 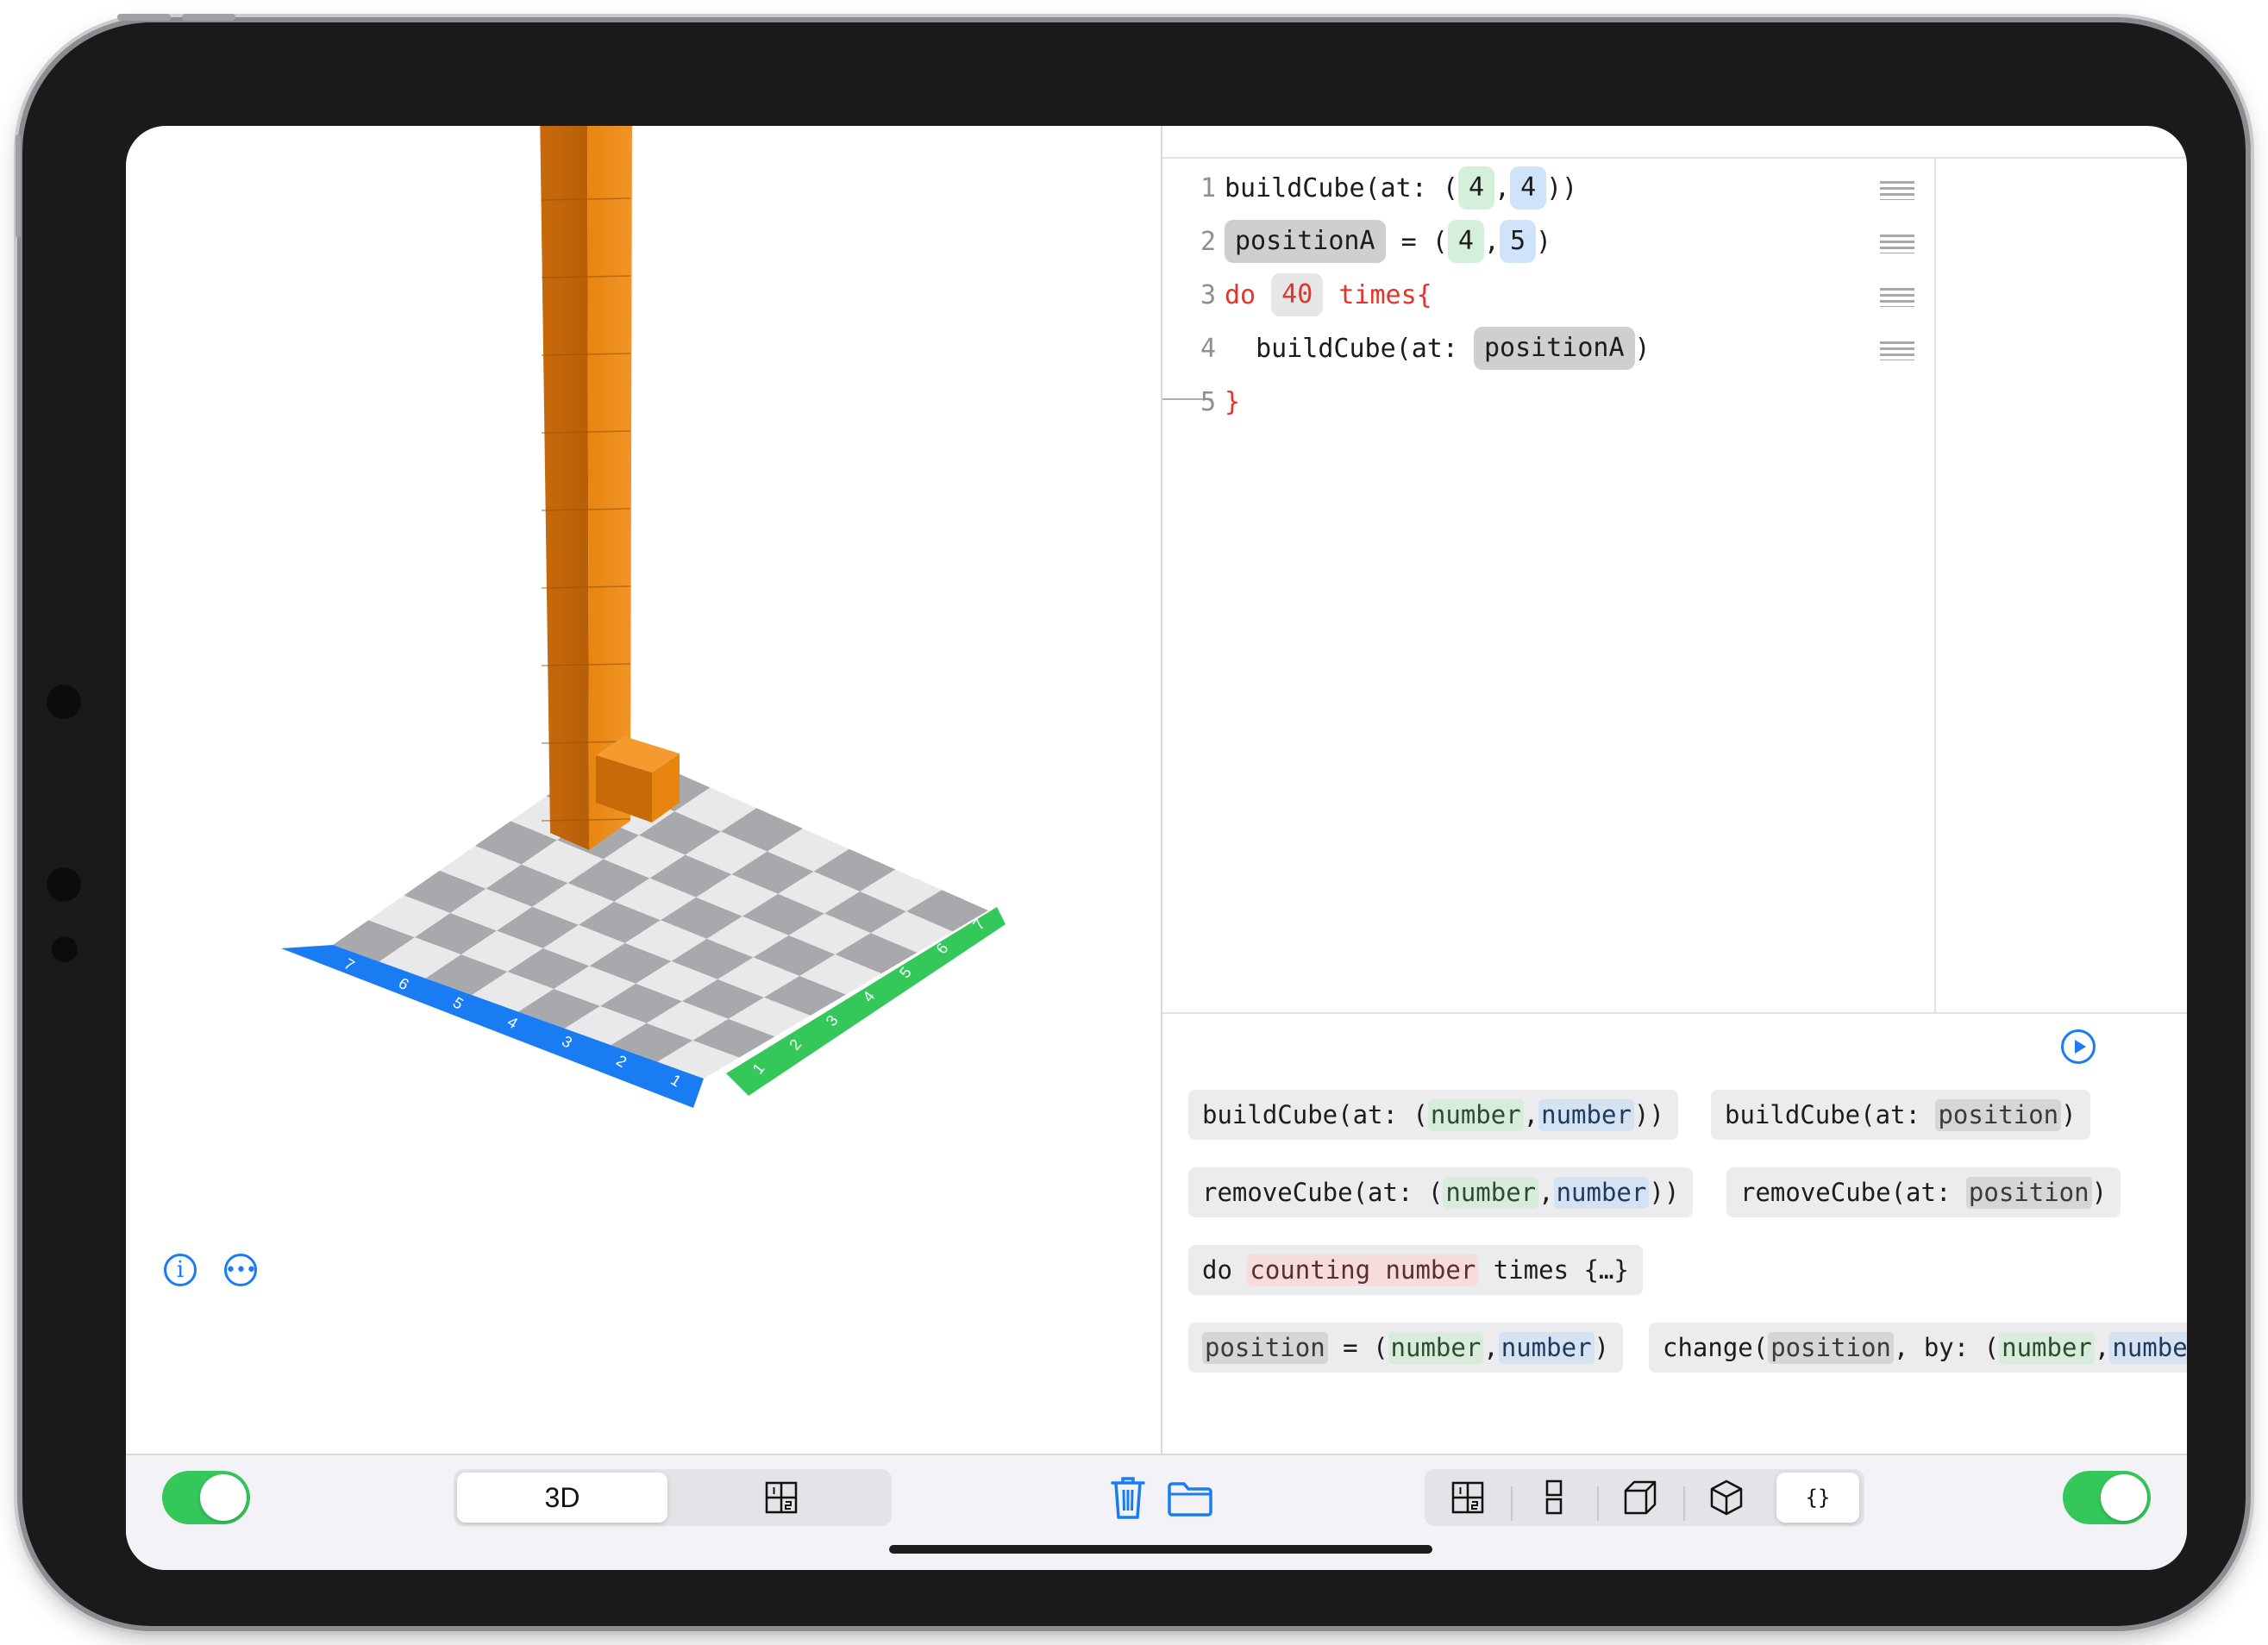 I want to click on play-icon, so click(x=2080, y=1047).